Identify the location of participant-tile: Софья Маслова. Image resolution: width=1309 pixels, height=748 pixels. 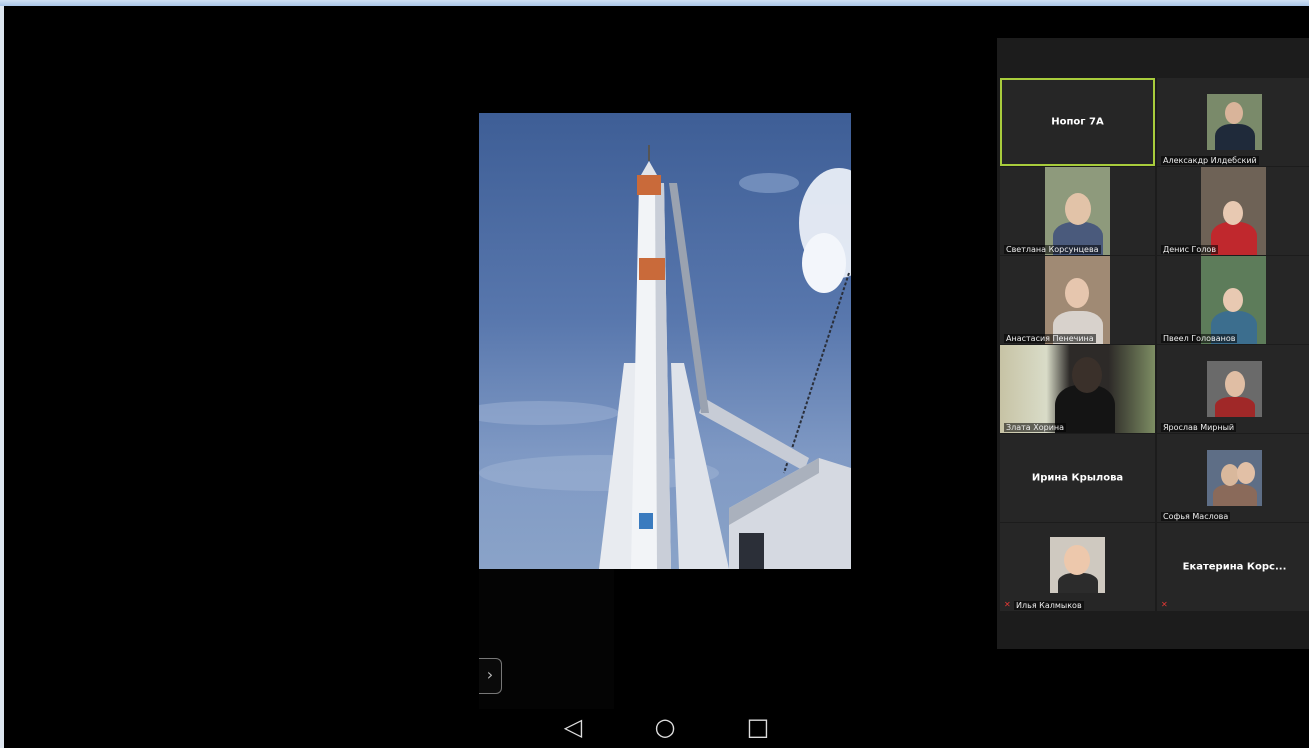
(1233, 478).